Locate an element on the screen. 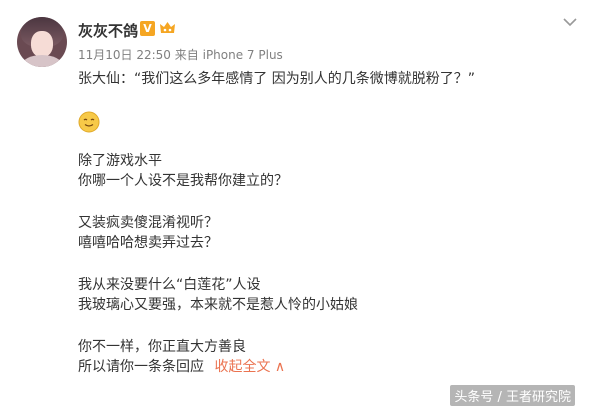  post-line-7: 你不一样，你正直大方善良 is located at coordinates (162, 347).